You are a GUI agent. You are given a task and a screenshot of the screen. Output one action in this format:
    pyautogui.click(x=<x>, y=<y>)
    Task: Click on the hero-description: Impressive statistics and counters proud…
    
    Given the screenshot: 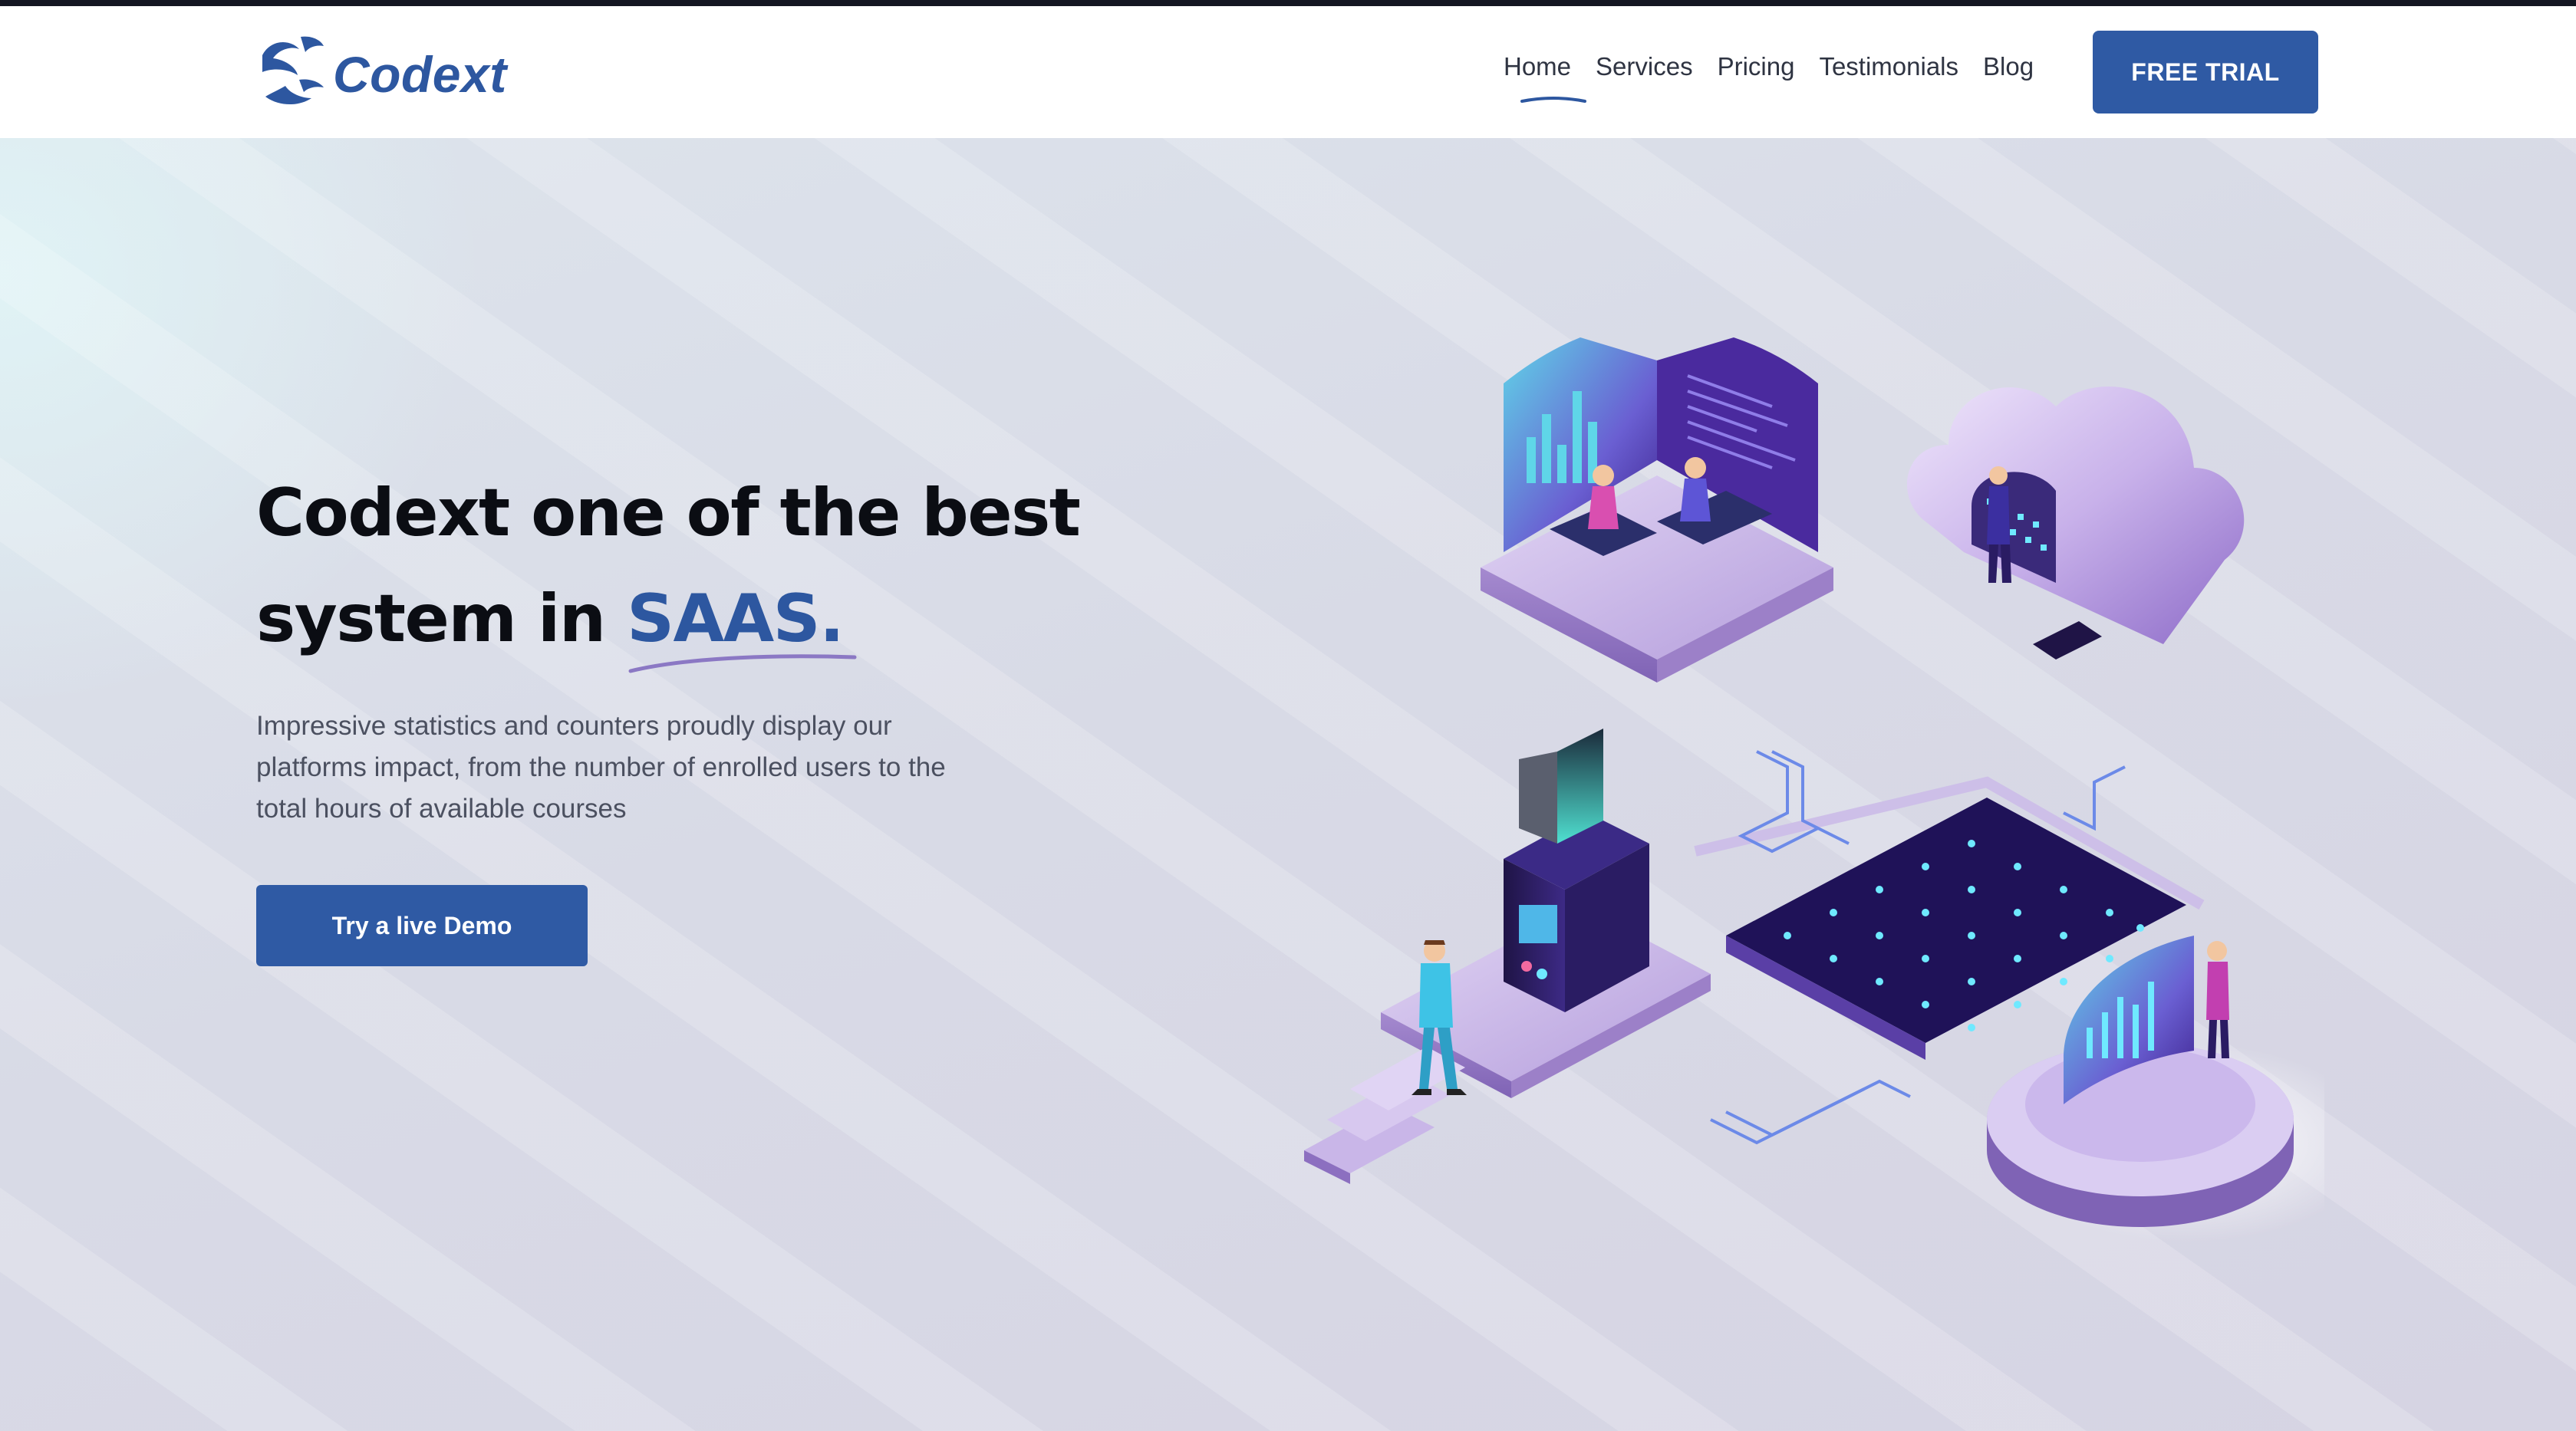 What is the action you would take?
    pyautogui.click(x=601, y=767)
    